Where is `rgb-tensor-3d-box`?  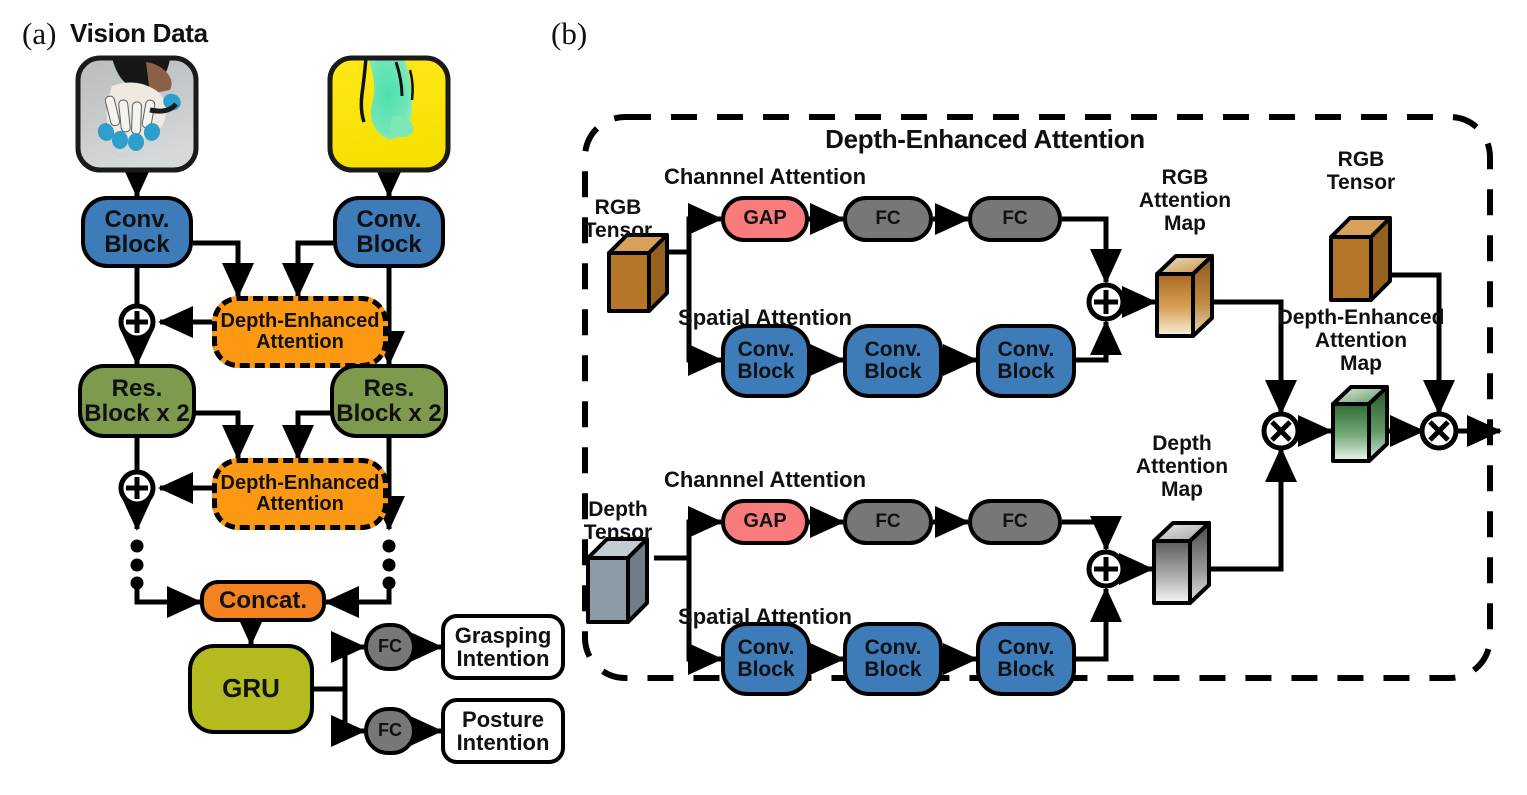
rgb-tensor-3d-box is located at coordinates (638, 273).